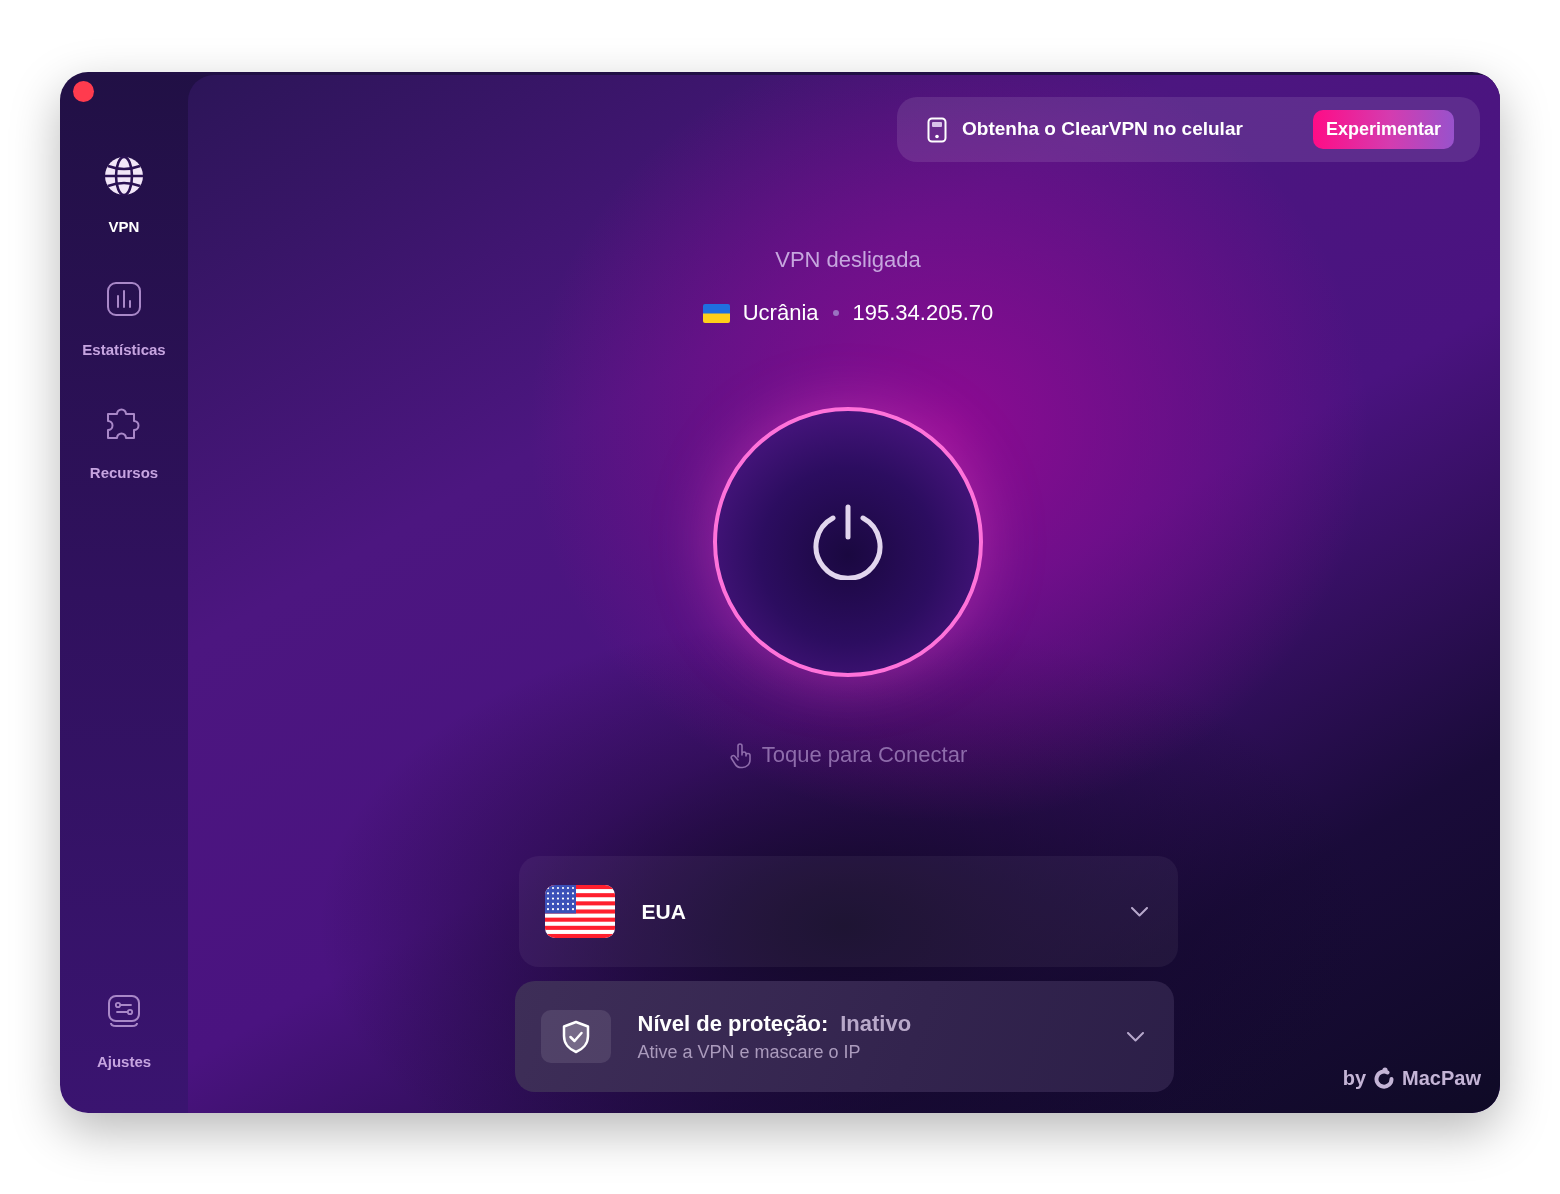  What do you see at coordinates (716, 313) in the screenshot?
I see `ukraine-flag-icon` at bounding box center [716, 313].